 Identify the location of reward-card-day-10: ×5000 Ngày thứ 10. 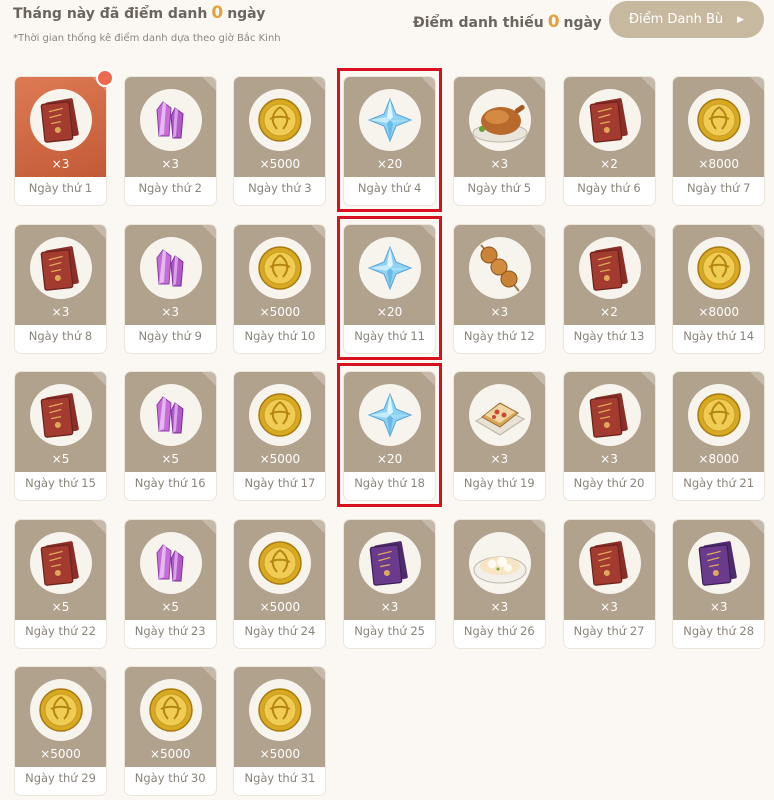
(280, 288).